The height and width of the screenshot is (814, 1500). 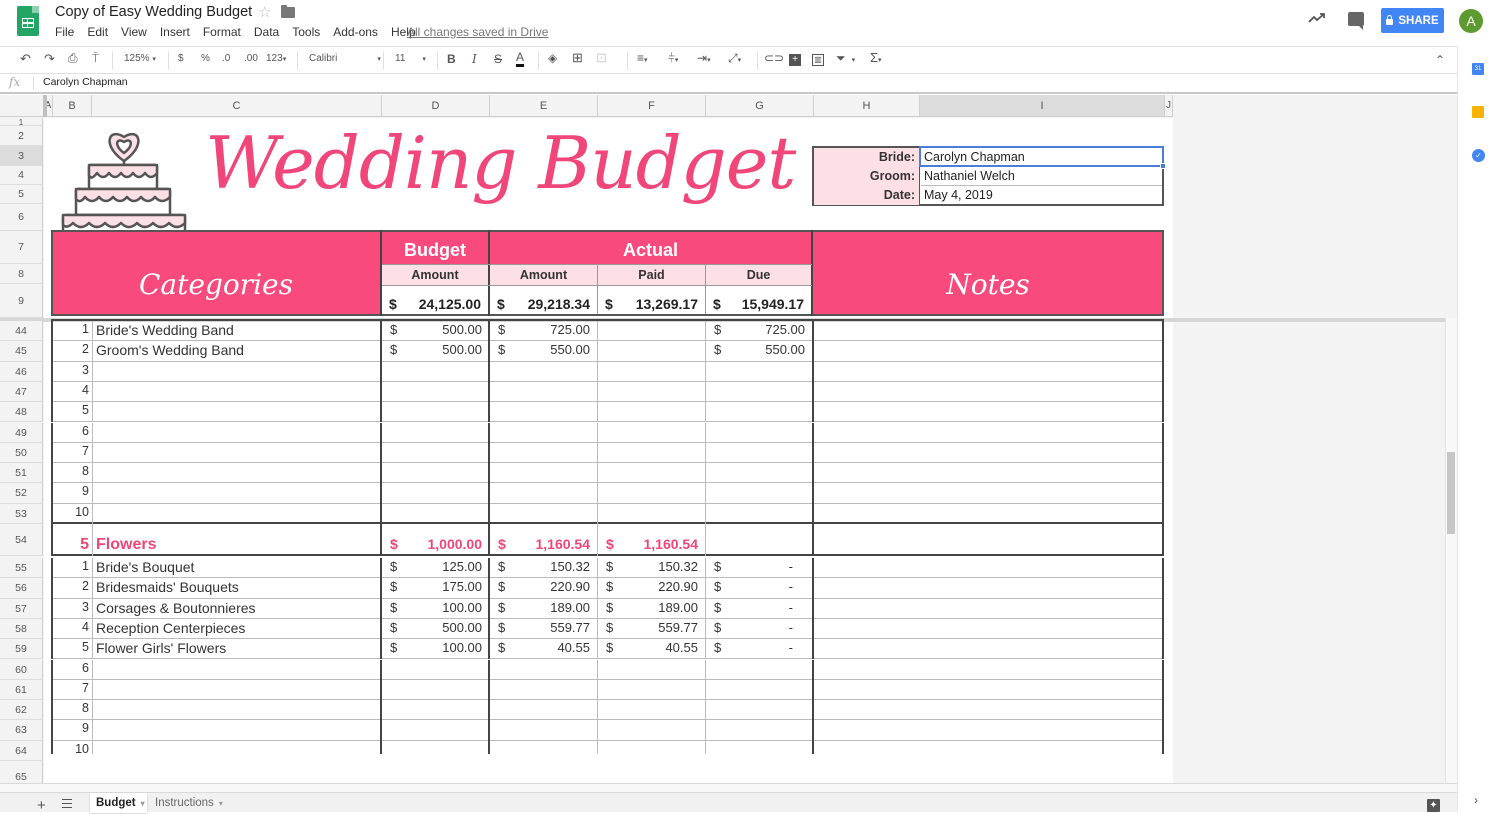 What do you see at coordinates (205, 58) in the screenshot?
I see `percent-format-button: %` at bounding box center [205, 58].